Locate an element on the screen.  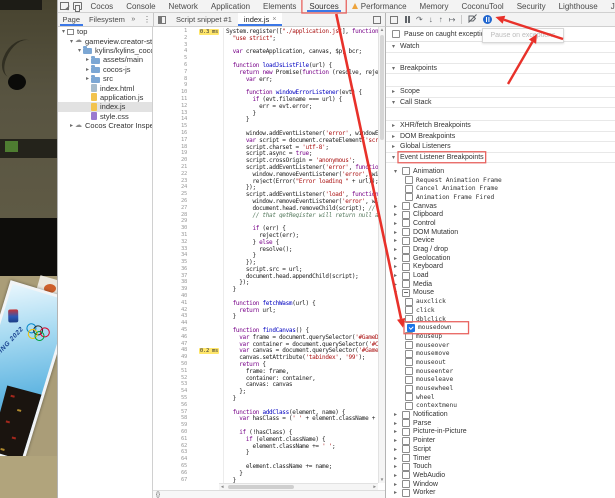
code-line: 56 is located at coordinates (265, 405).